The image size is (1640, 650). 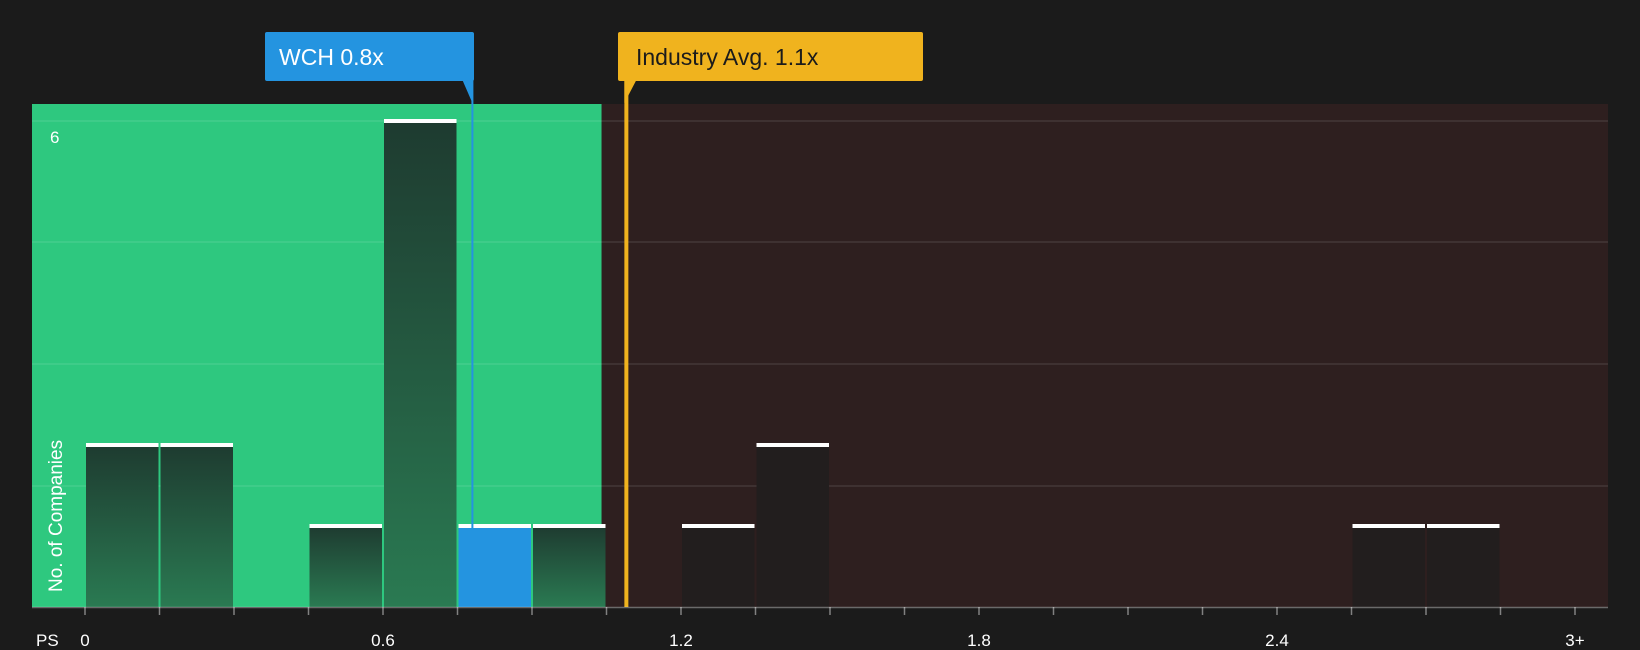 What do you see at coordinates (54, 137) in the screenshot?
I see `y-tick-label: 6` at bounding box center [54, 137].